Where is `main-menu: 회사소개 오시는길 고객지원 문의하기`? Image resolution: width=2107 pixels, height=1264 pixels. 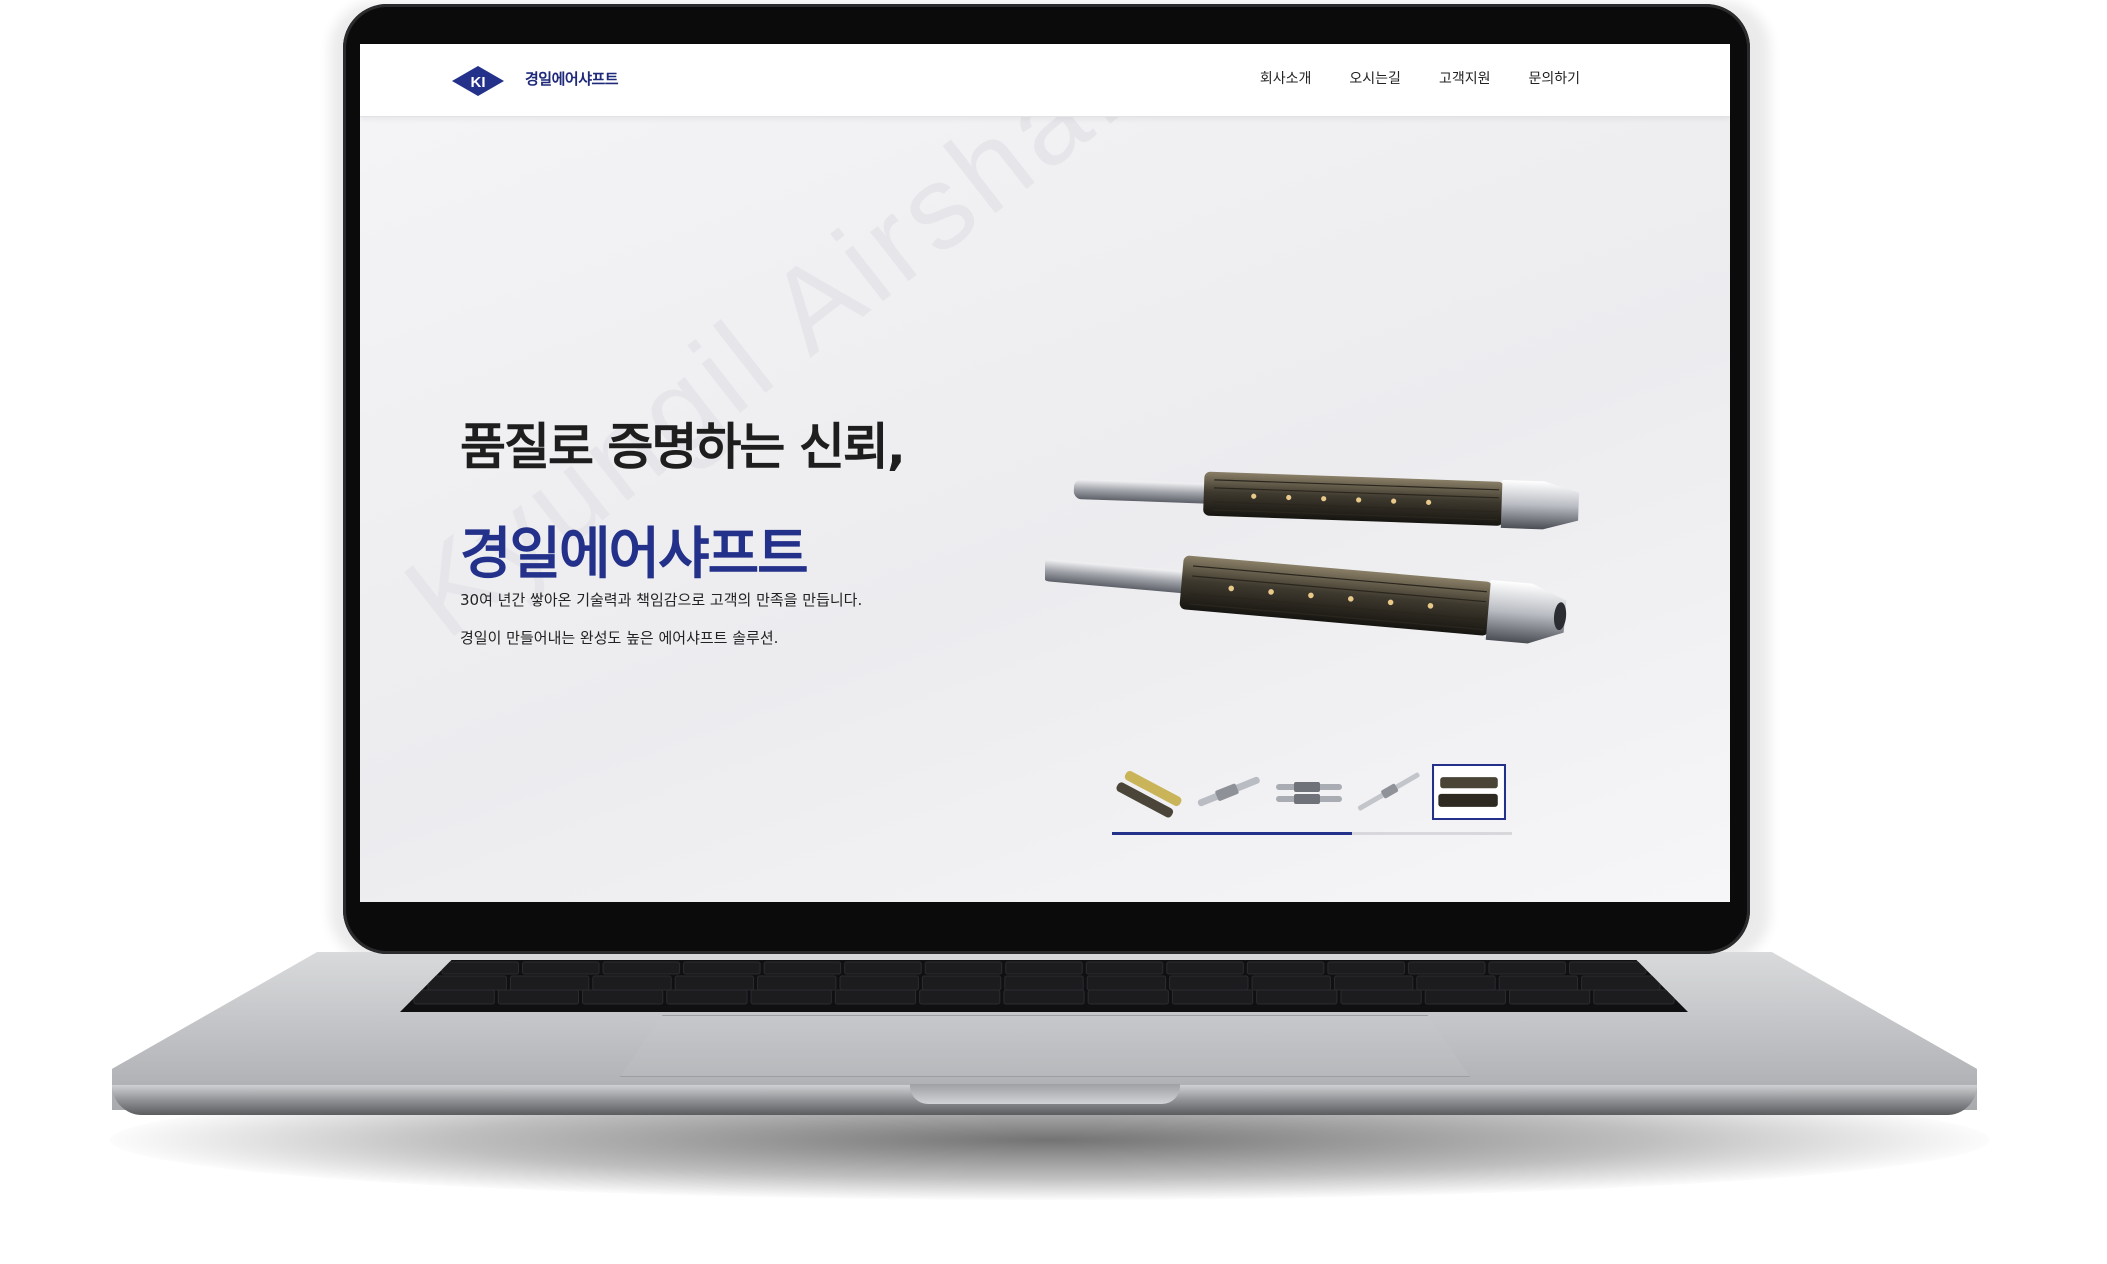 main-menu: 회사소개 오시는길 고객지원 문의하기 is located at coordinates (1420, 78).